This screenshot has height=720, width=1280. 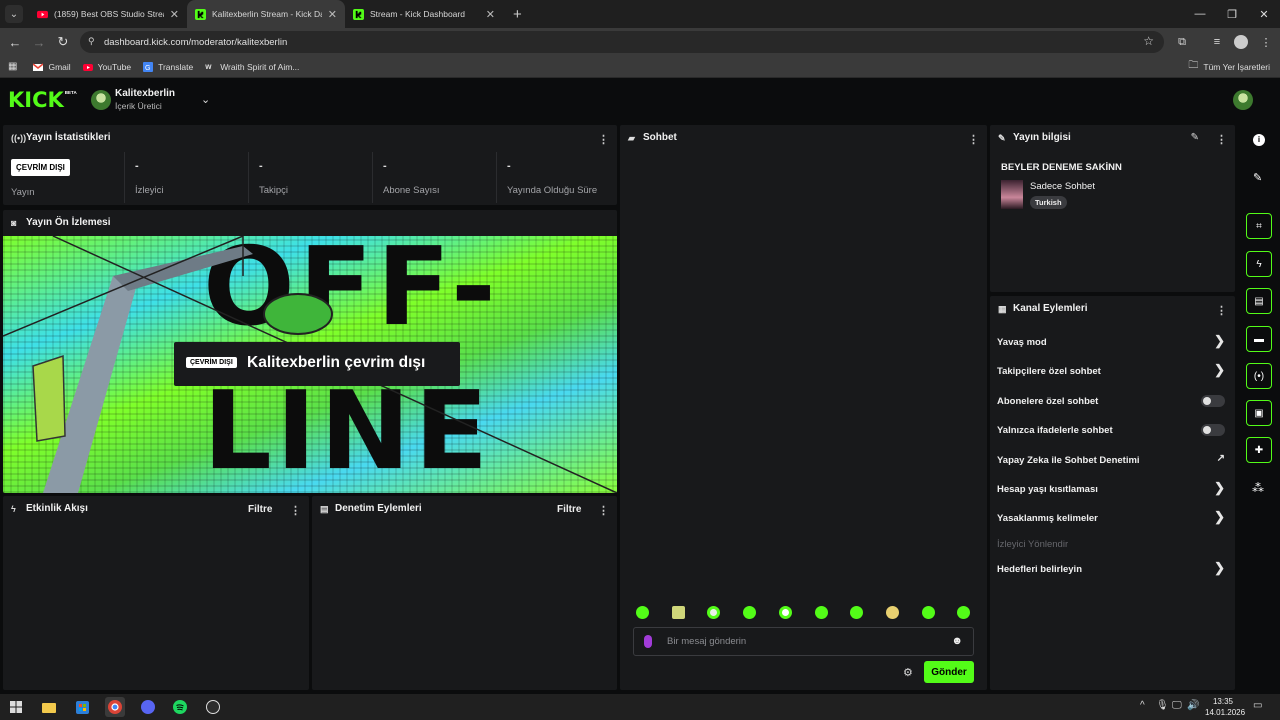 I want to click on clock: 13:35 14.01.2026, so click(x=1225, y=707).